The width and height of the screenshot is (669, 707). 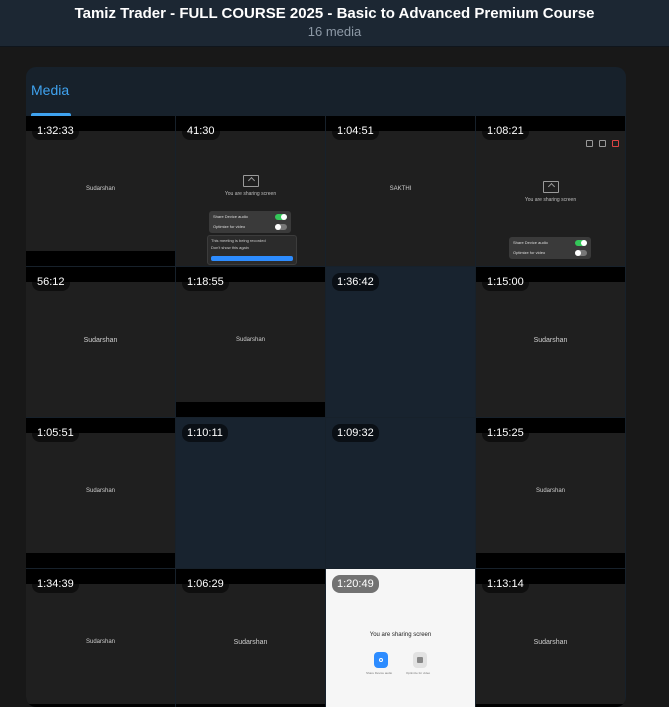 I want to click on video-optimize-label: Optimize for video, so click(x=418, y=673).